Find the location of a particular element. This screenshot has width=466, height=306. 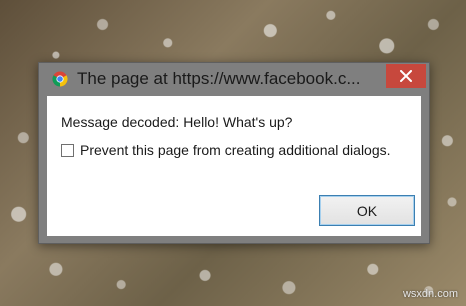

dialog-message: Message decoded: Hello! What's up? is located at coordinates (177, 122).